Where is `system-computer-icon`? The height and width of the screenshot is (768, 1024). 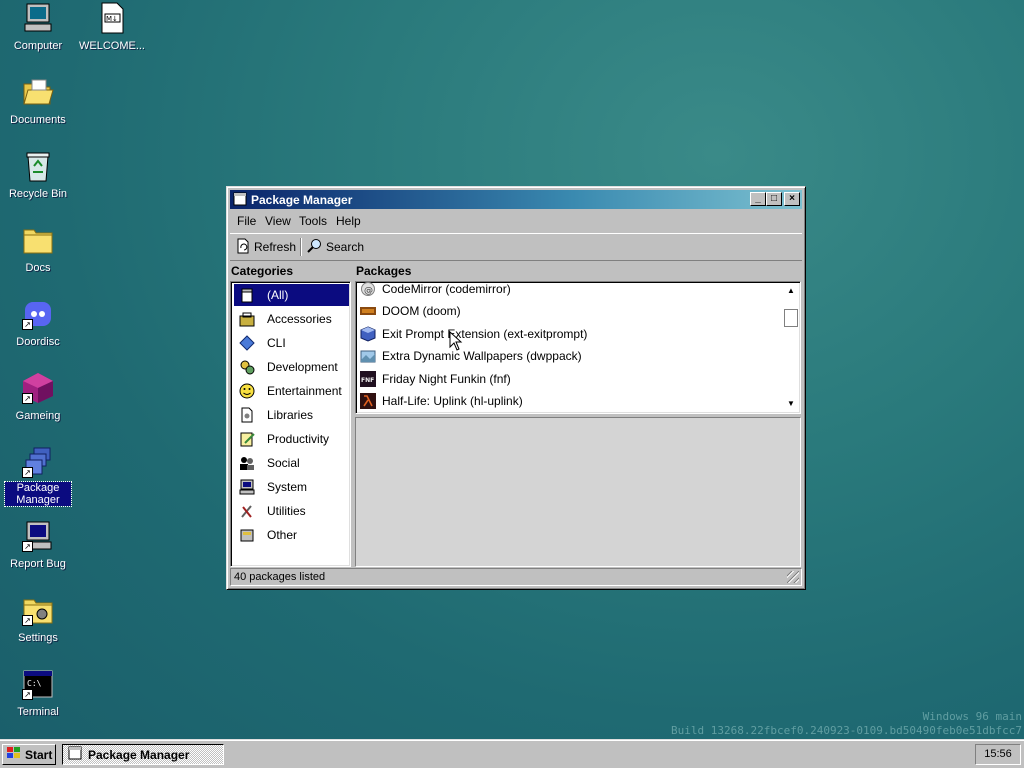 system-computer-icon is located at coordinates (247, 487).